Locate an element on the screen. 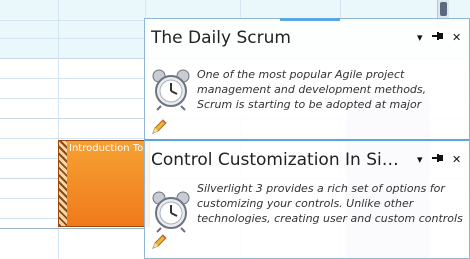  popup-title: The Daily Scrum is located at coordinates (221, 38).